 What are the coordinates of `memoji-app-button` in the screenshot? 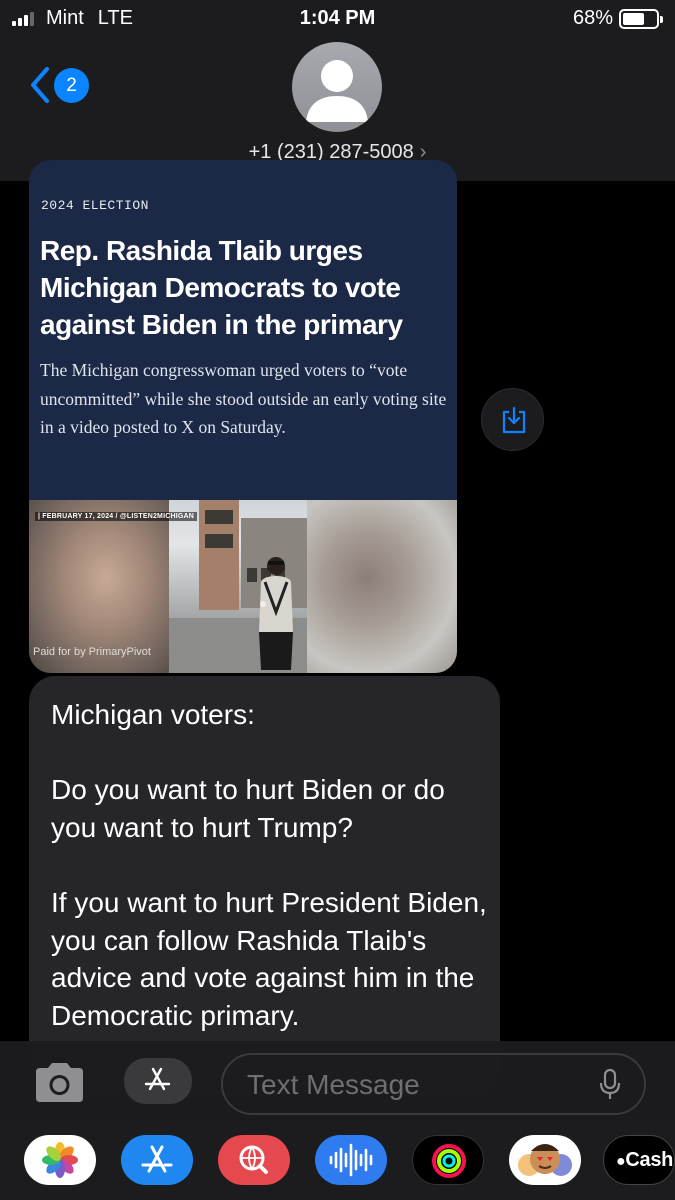 It's located at (545, 1160).